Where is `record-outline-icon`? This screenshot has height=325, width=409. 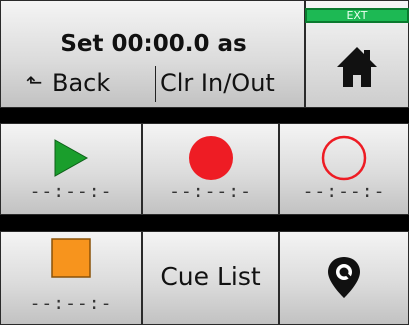
record-outline-icon is located at coordinates (344, 158).